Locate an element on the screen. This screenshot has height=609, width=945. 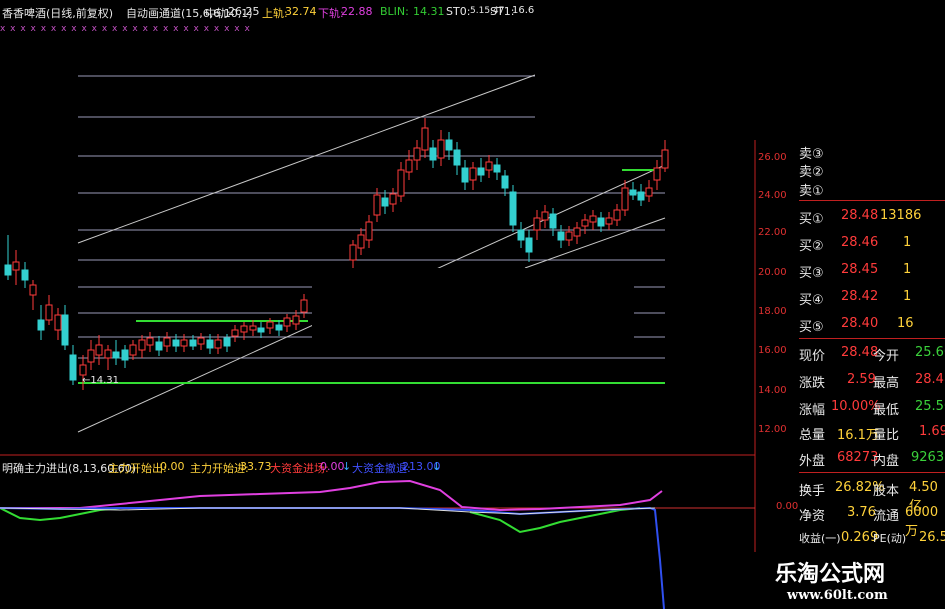
item1-label: 主力开始出: is located at coordinates (137, 468).